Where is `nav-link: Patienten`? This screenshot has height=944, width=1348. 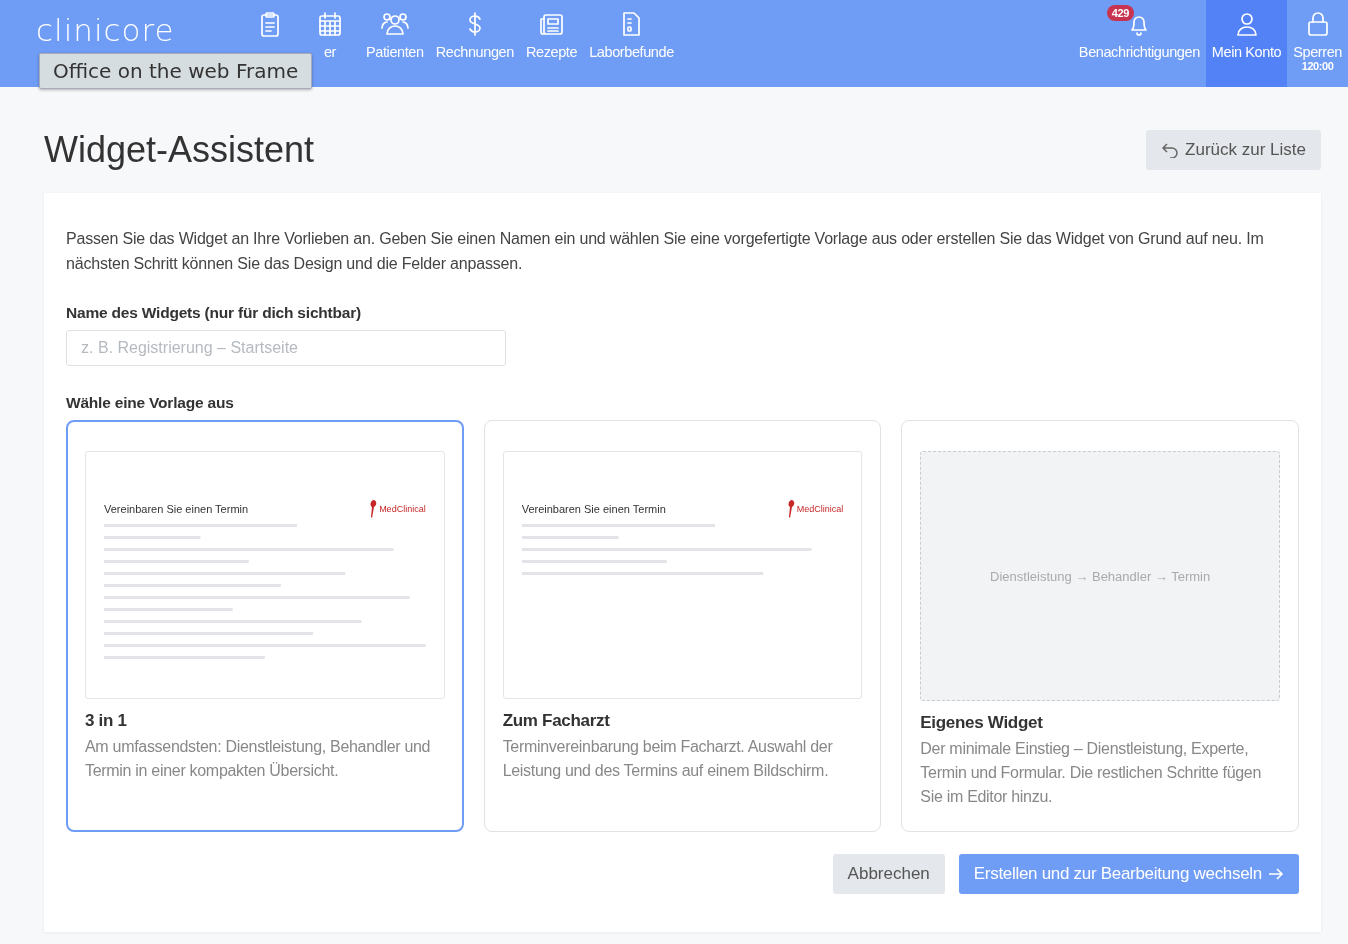 nav-link: Patienten is located at coordinates (395, 53).